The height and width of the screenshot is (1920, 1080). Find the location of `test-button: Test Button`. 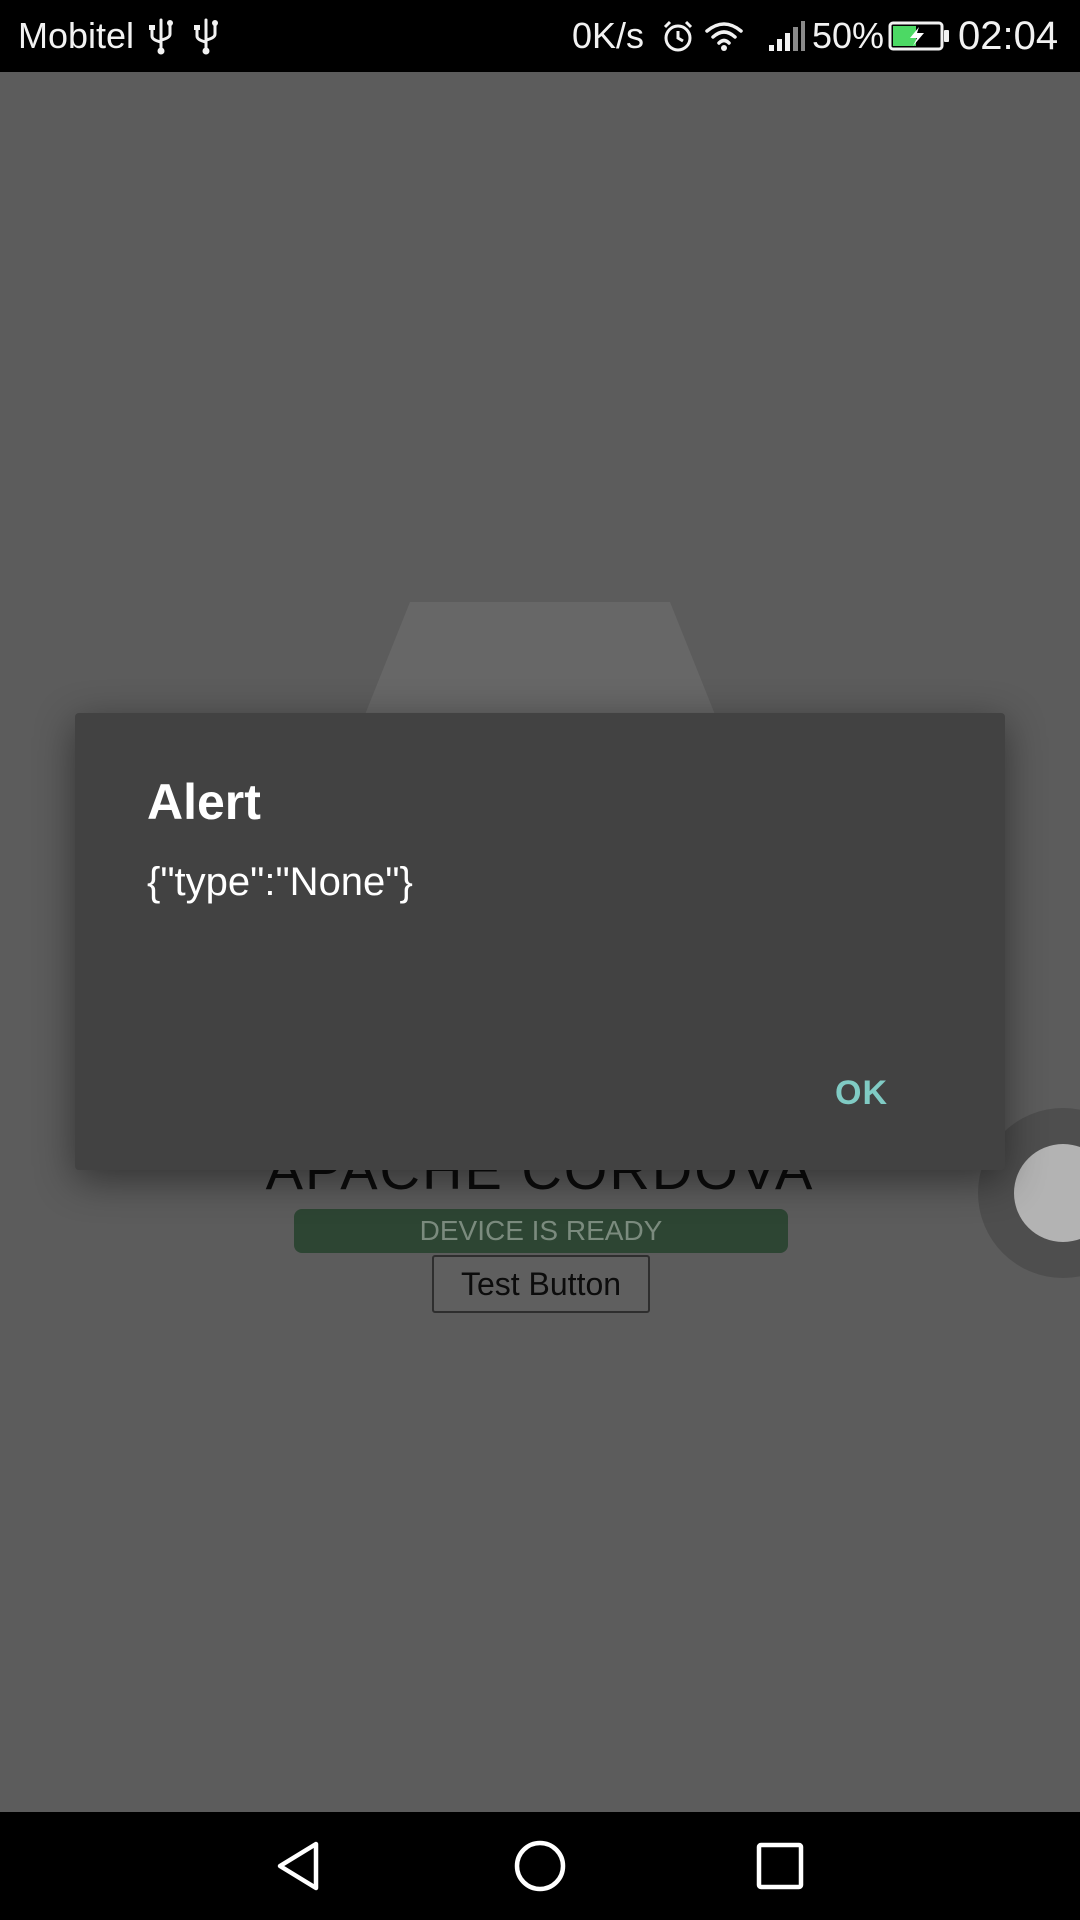

test-button: Test Button is located at coordinates (541, 1284).